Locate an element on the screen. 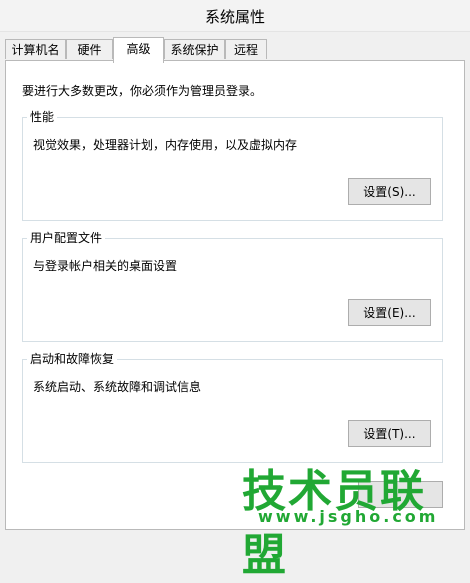 The width and height of the screenshot is (470, 583). user-profiles-description: 与登录帐户相关的桌面设置 is located at coordinates (105, 266).